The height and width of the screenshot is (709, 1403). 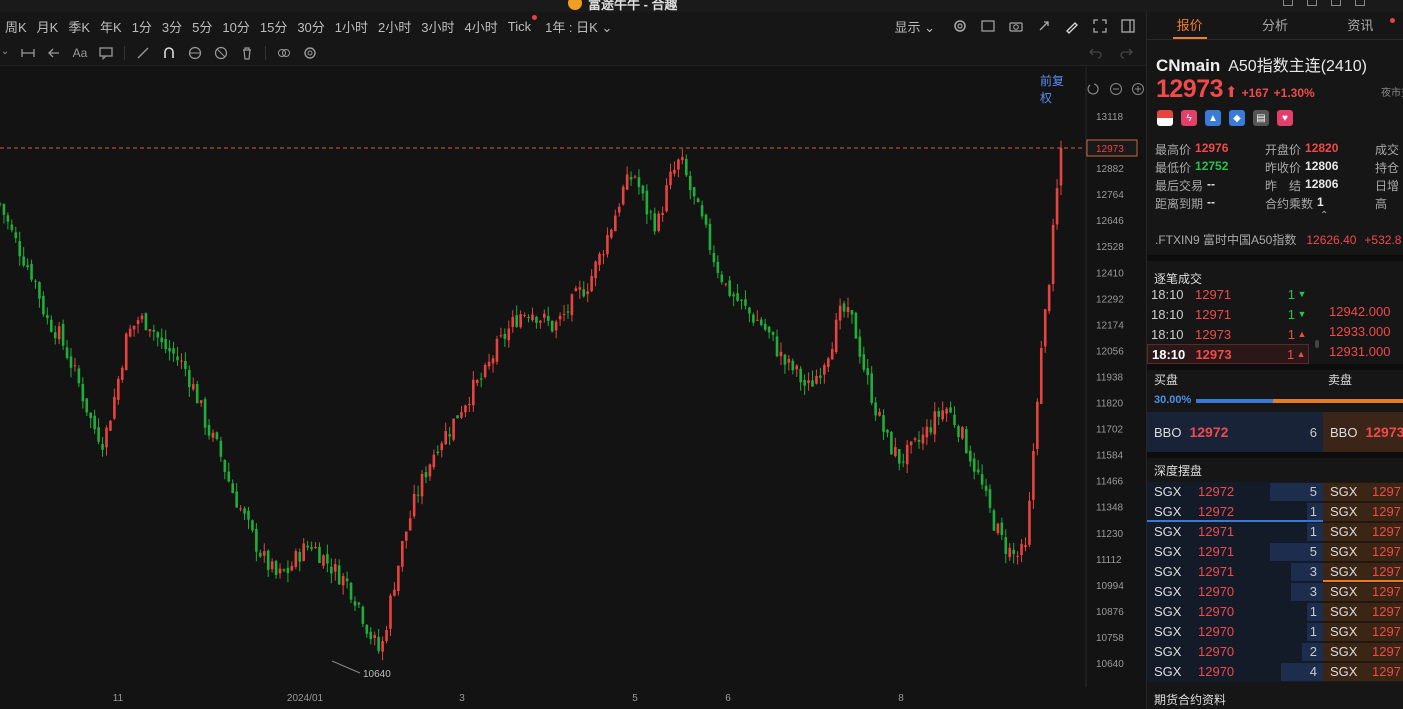 I want to click on timeframe-13: 4小时, so click(x=481, y=26).